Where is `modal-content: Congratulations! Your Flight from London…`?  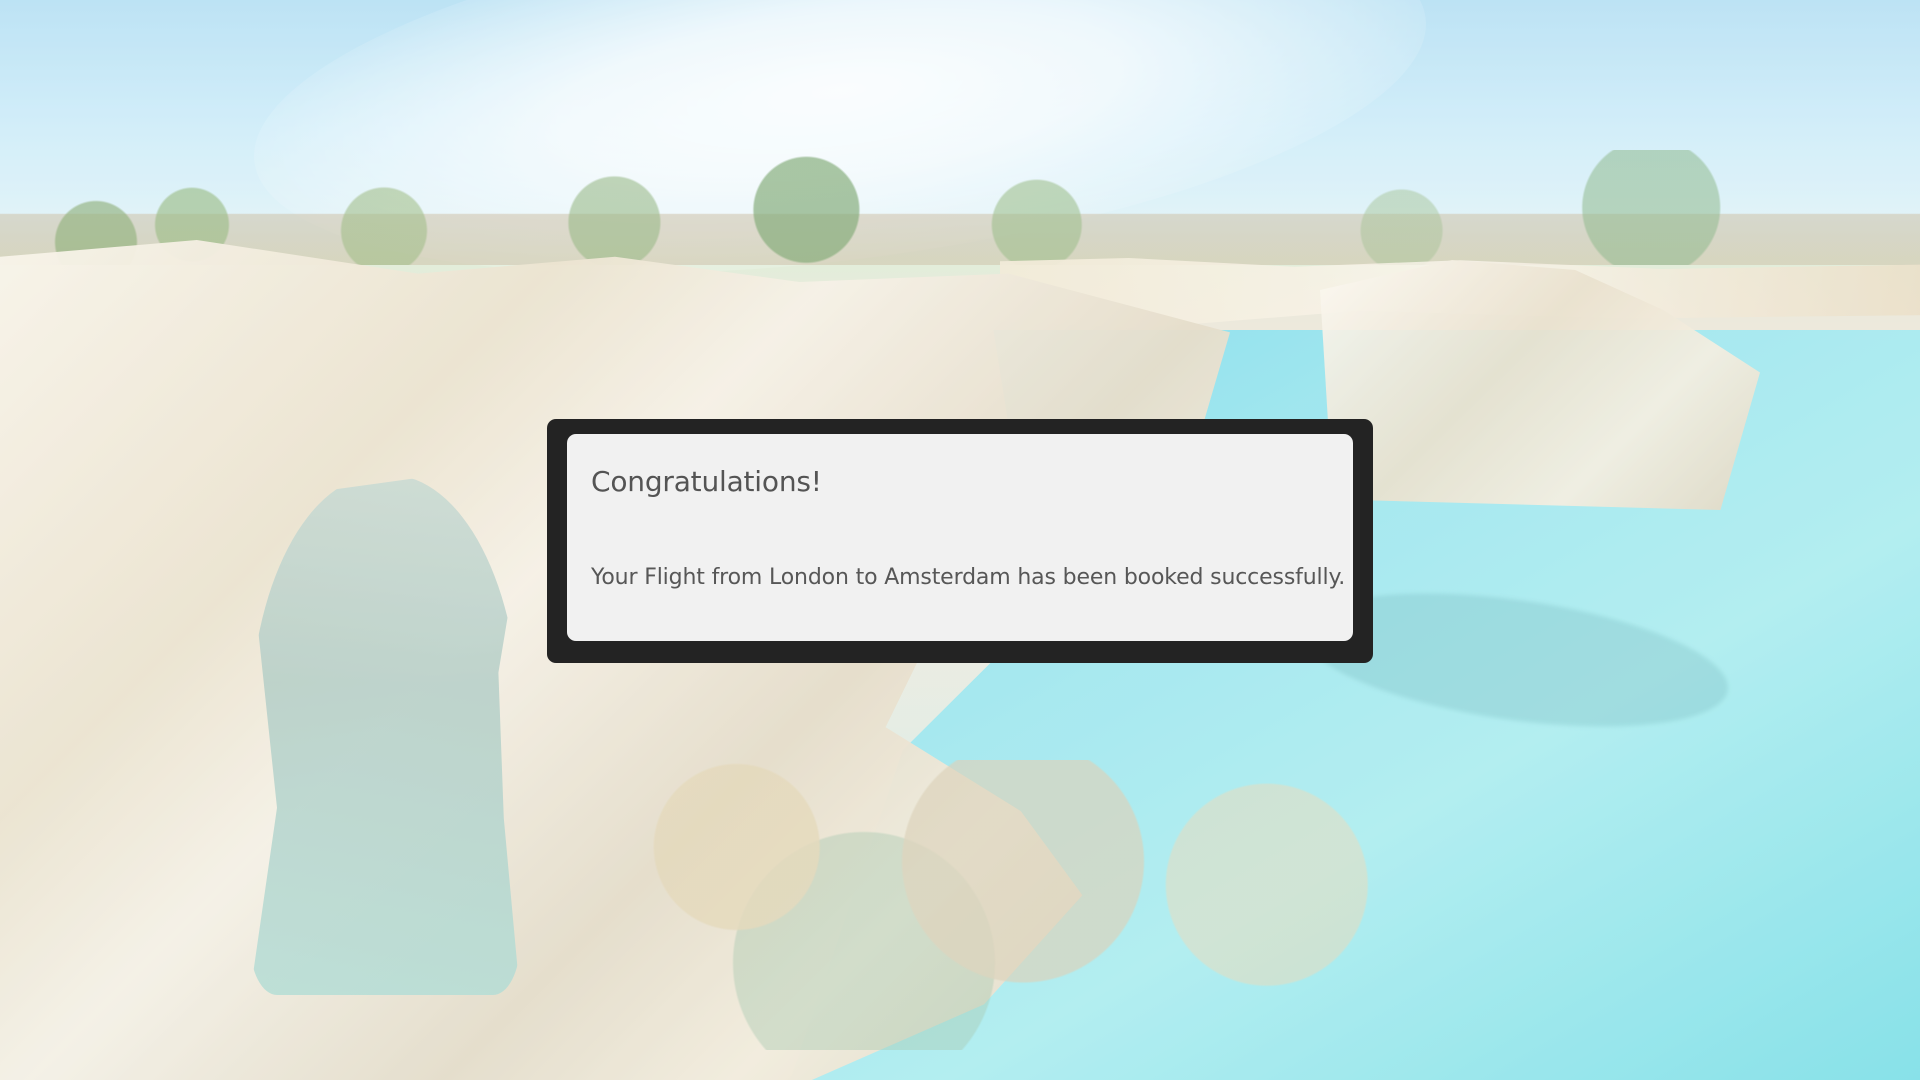
modal-content: Congratulations! Your Flight from London… is located at coordinates (960, 537).